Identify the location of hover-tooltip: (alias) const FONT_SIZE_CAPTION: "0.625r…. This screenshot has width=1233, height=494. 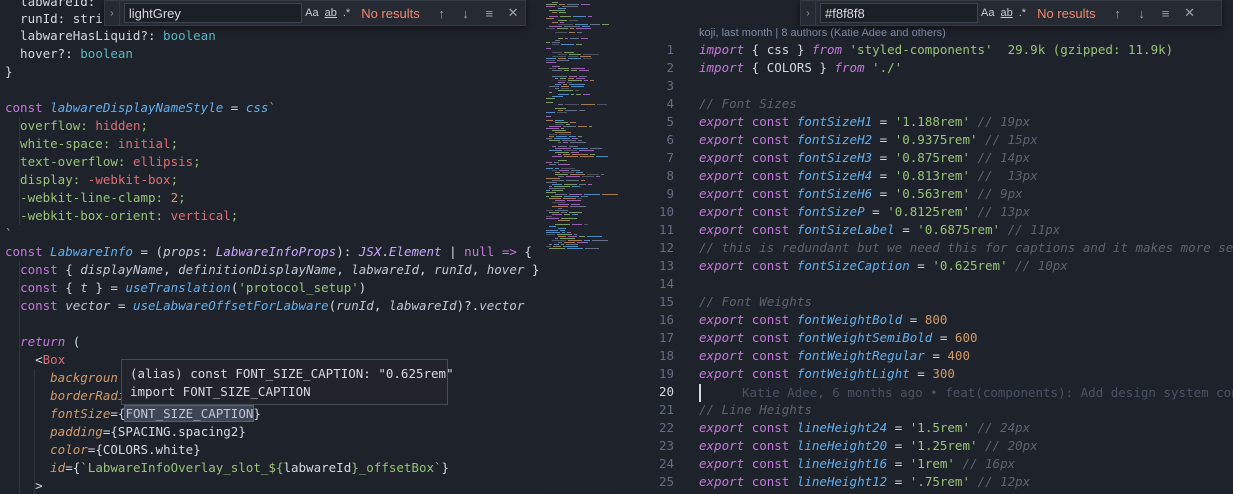
(287, 382).